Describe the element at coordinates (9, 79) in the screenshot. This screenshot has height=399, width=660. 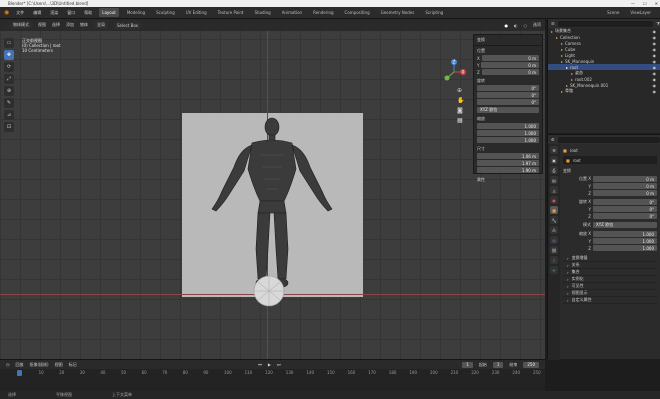
I see `scale-tool-icon: ⤢` at that location.